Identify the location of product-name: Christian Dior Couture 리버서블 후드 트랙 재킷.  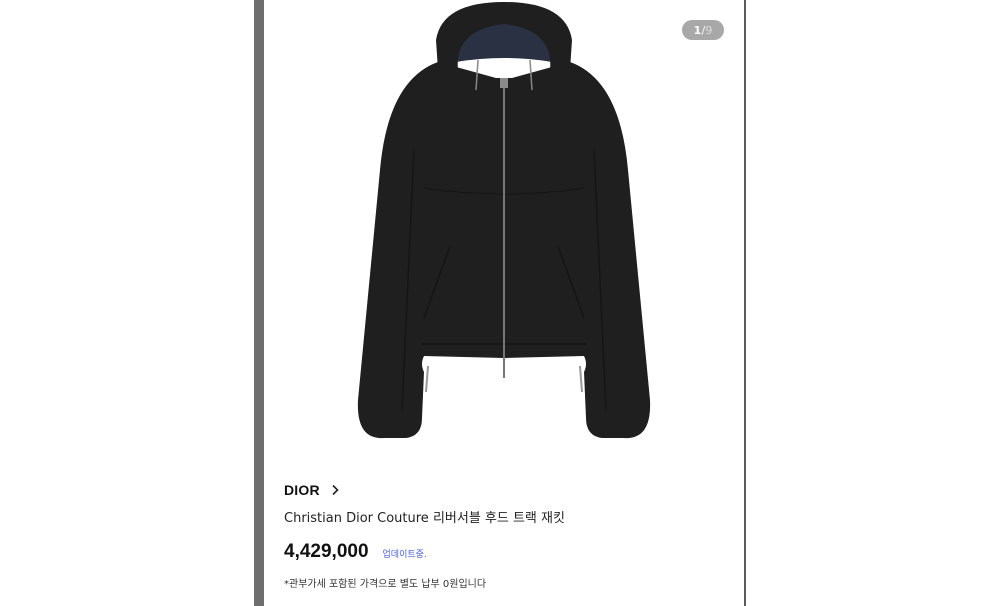
(424, 518).